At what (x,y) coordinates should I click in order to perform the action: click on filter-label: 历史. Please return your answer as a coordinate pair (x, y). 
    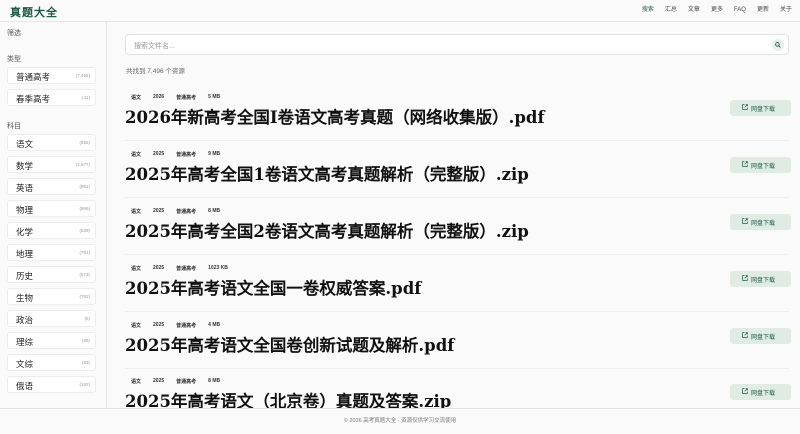
    Looking at the image, I should click on (25, 276).